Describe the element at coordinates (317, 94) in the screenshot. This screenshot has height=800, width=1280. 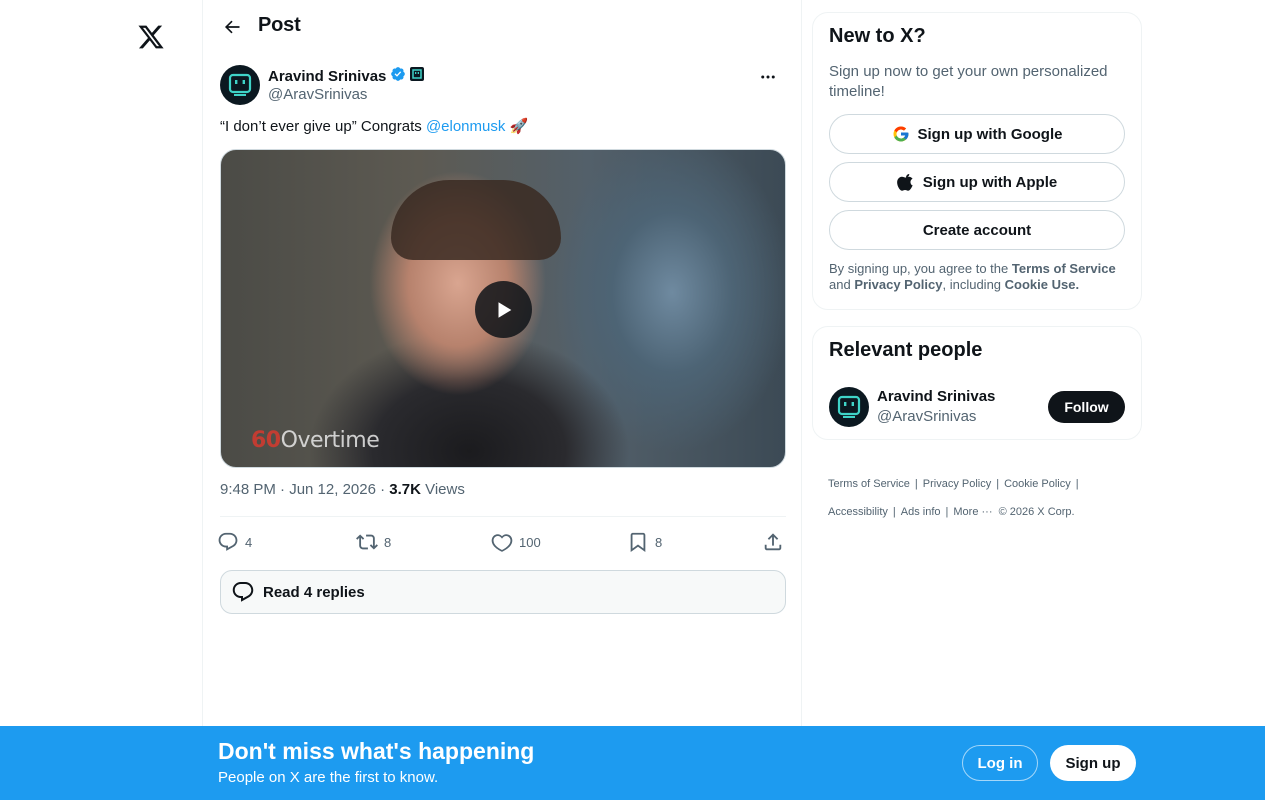
I see `author-handle: @AravSrinivas` at that location.